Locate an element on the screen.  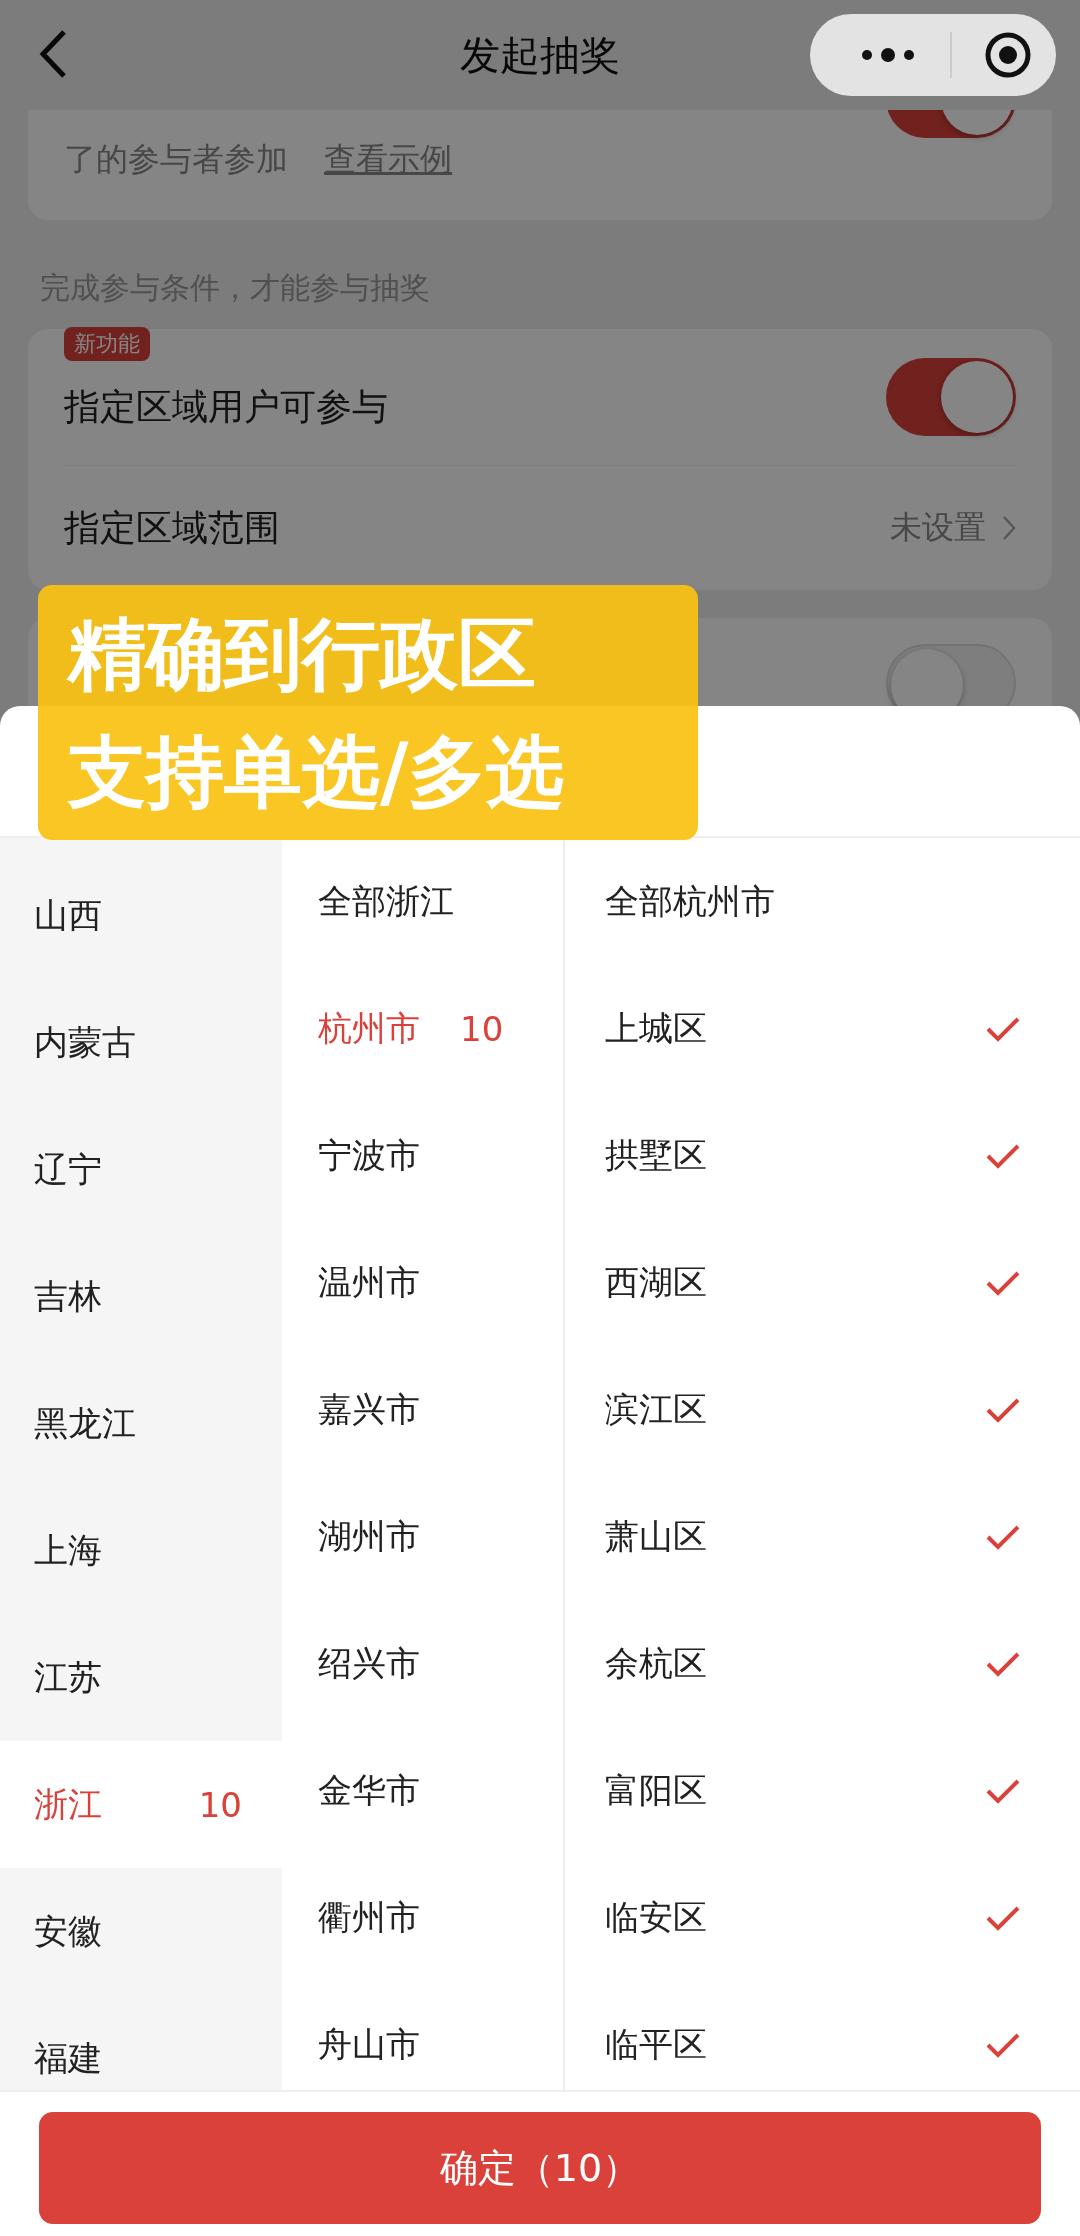
district-item: 上城区 is located at coordinates (822, 1028).